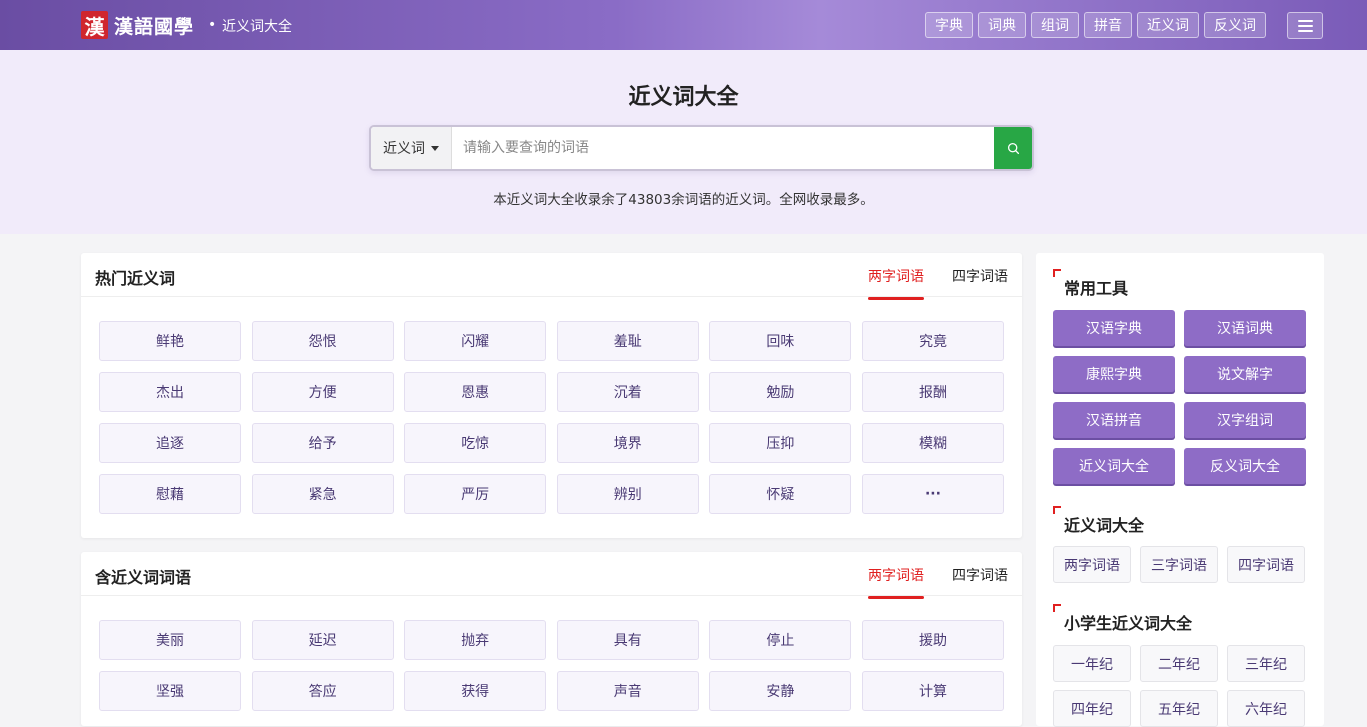  Describe the element at coordinates (1055, 25) in the screenshot. I see `nav-zuci-button: 组词` at that location.